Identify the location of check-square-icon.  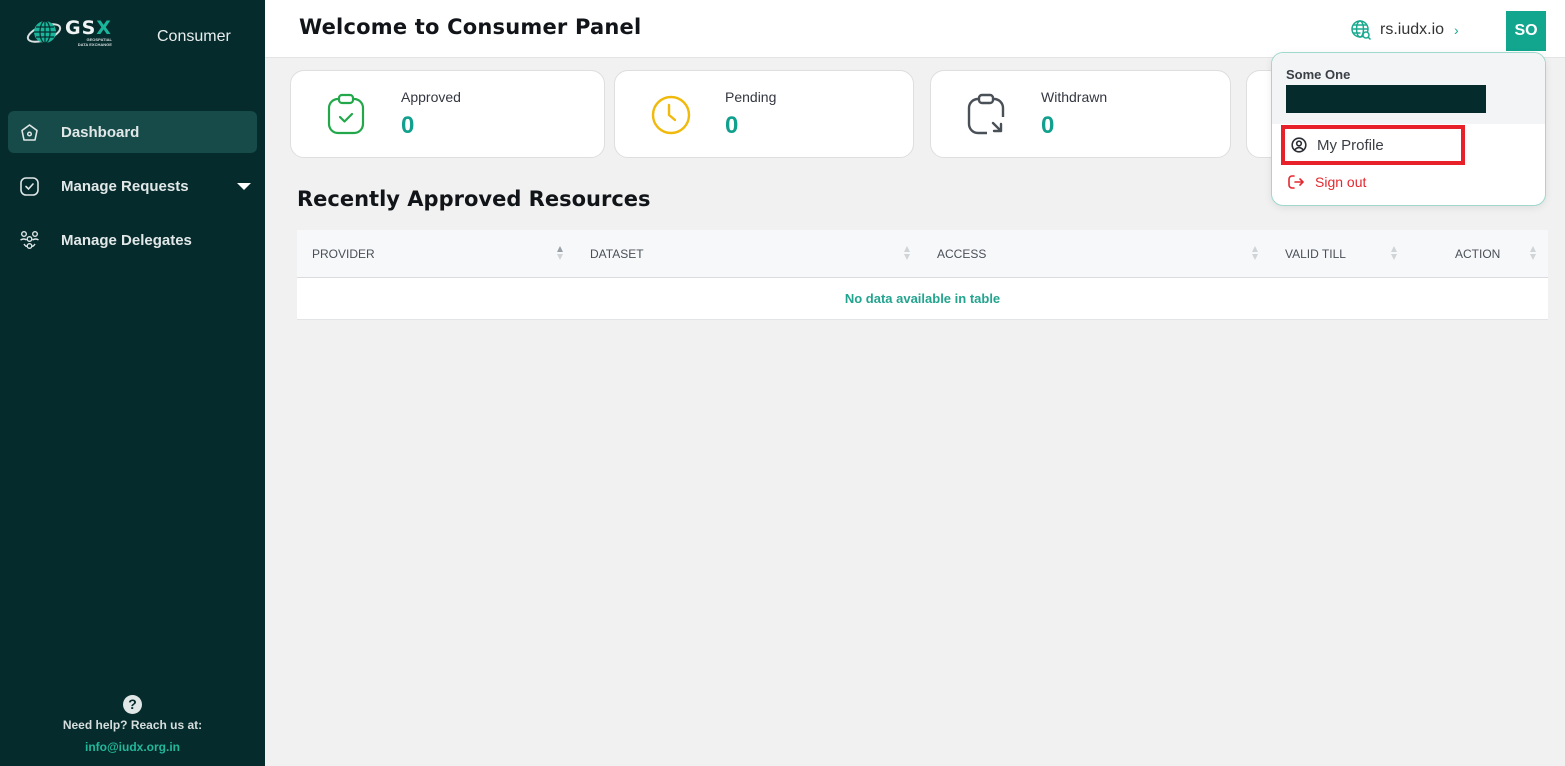
(29, 186).